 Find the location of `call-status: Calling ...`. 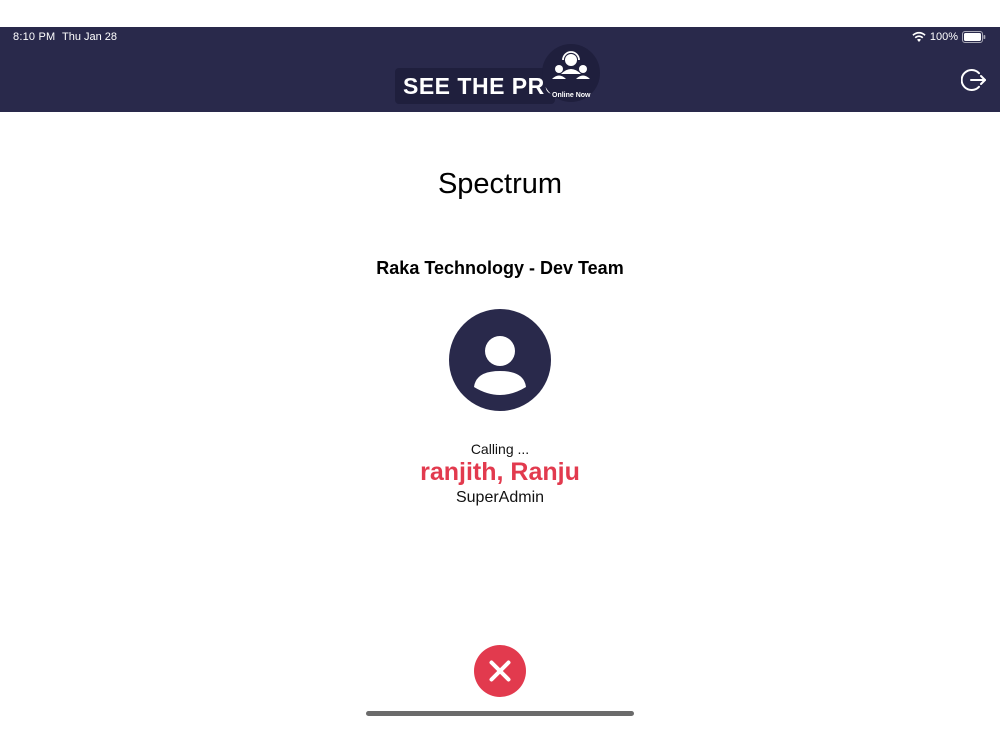

call-status: Calling ... is located at coordinates (500, 449).